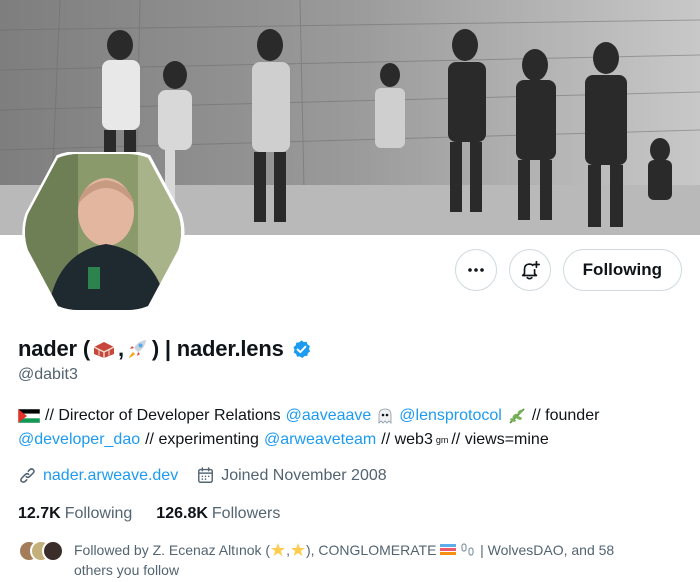  I want to click on mention-aaveaave-link: @aaveaave, so click(329, 416).